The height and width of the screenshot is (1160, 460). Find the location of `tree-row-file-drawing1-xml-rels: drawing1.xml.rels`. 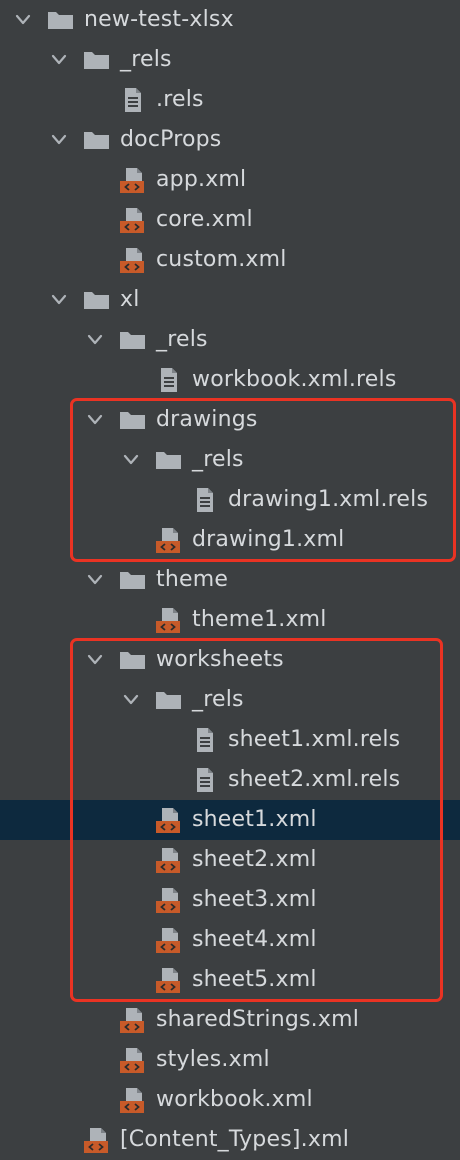

tree-row-file-drawing1-xml-rels: drawing1.xml.rels is located at coordinates (230, 500).